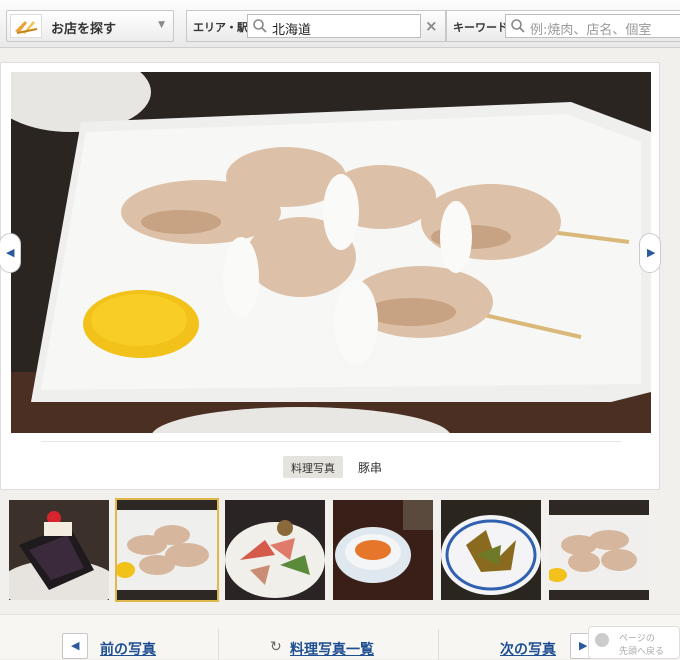 This screenshot has width=680, height=660. I want to click on up-arrow-icon, so click(602, 640).